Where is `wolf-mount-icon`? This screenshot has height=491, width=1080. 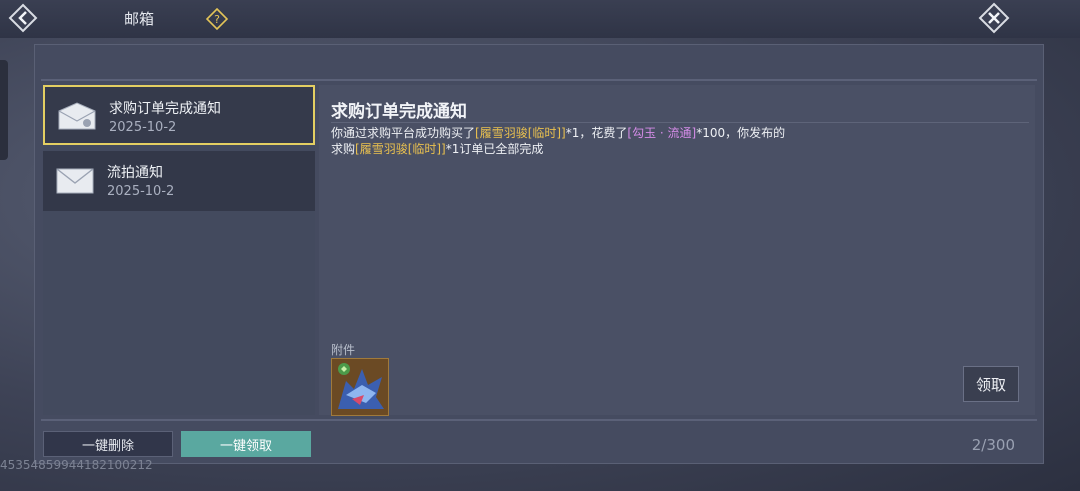 wolf-mount-icon is located at coordinates (360, 387).